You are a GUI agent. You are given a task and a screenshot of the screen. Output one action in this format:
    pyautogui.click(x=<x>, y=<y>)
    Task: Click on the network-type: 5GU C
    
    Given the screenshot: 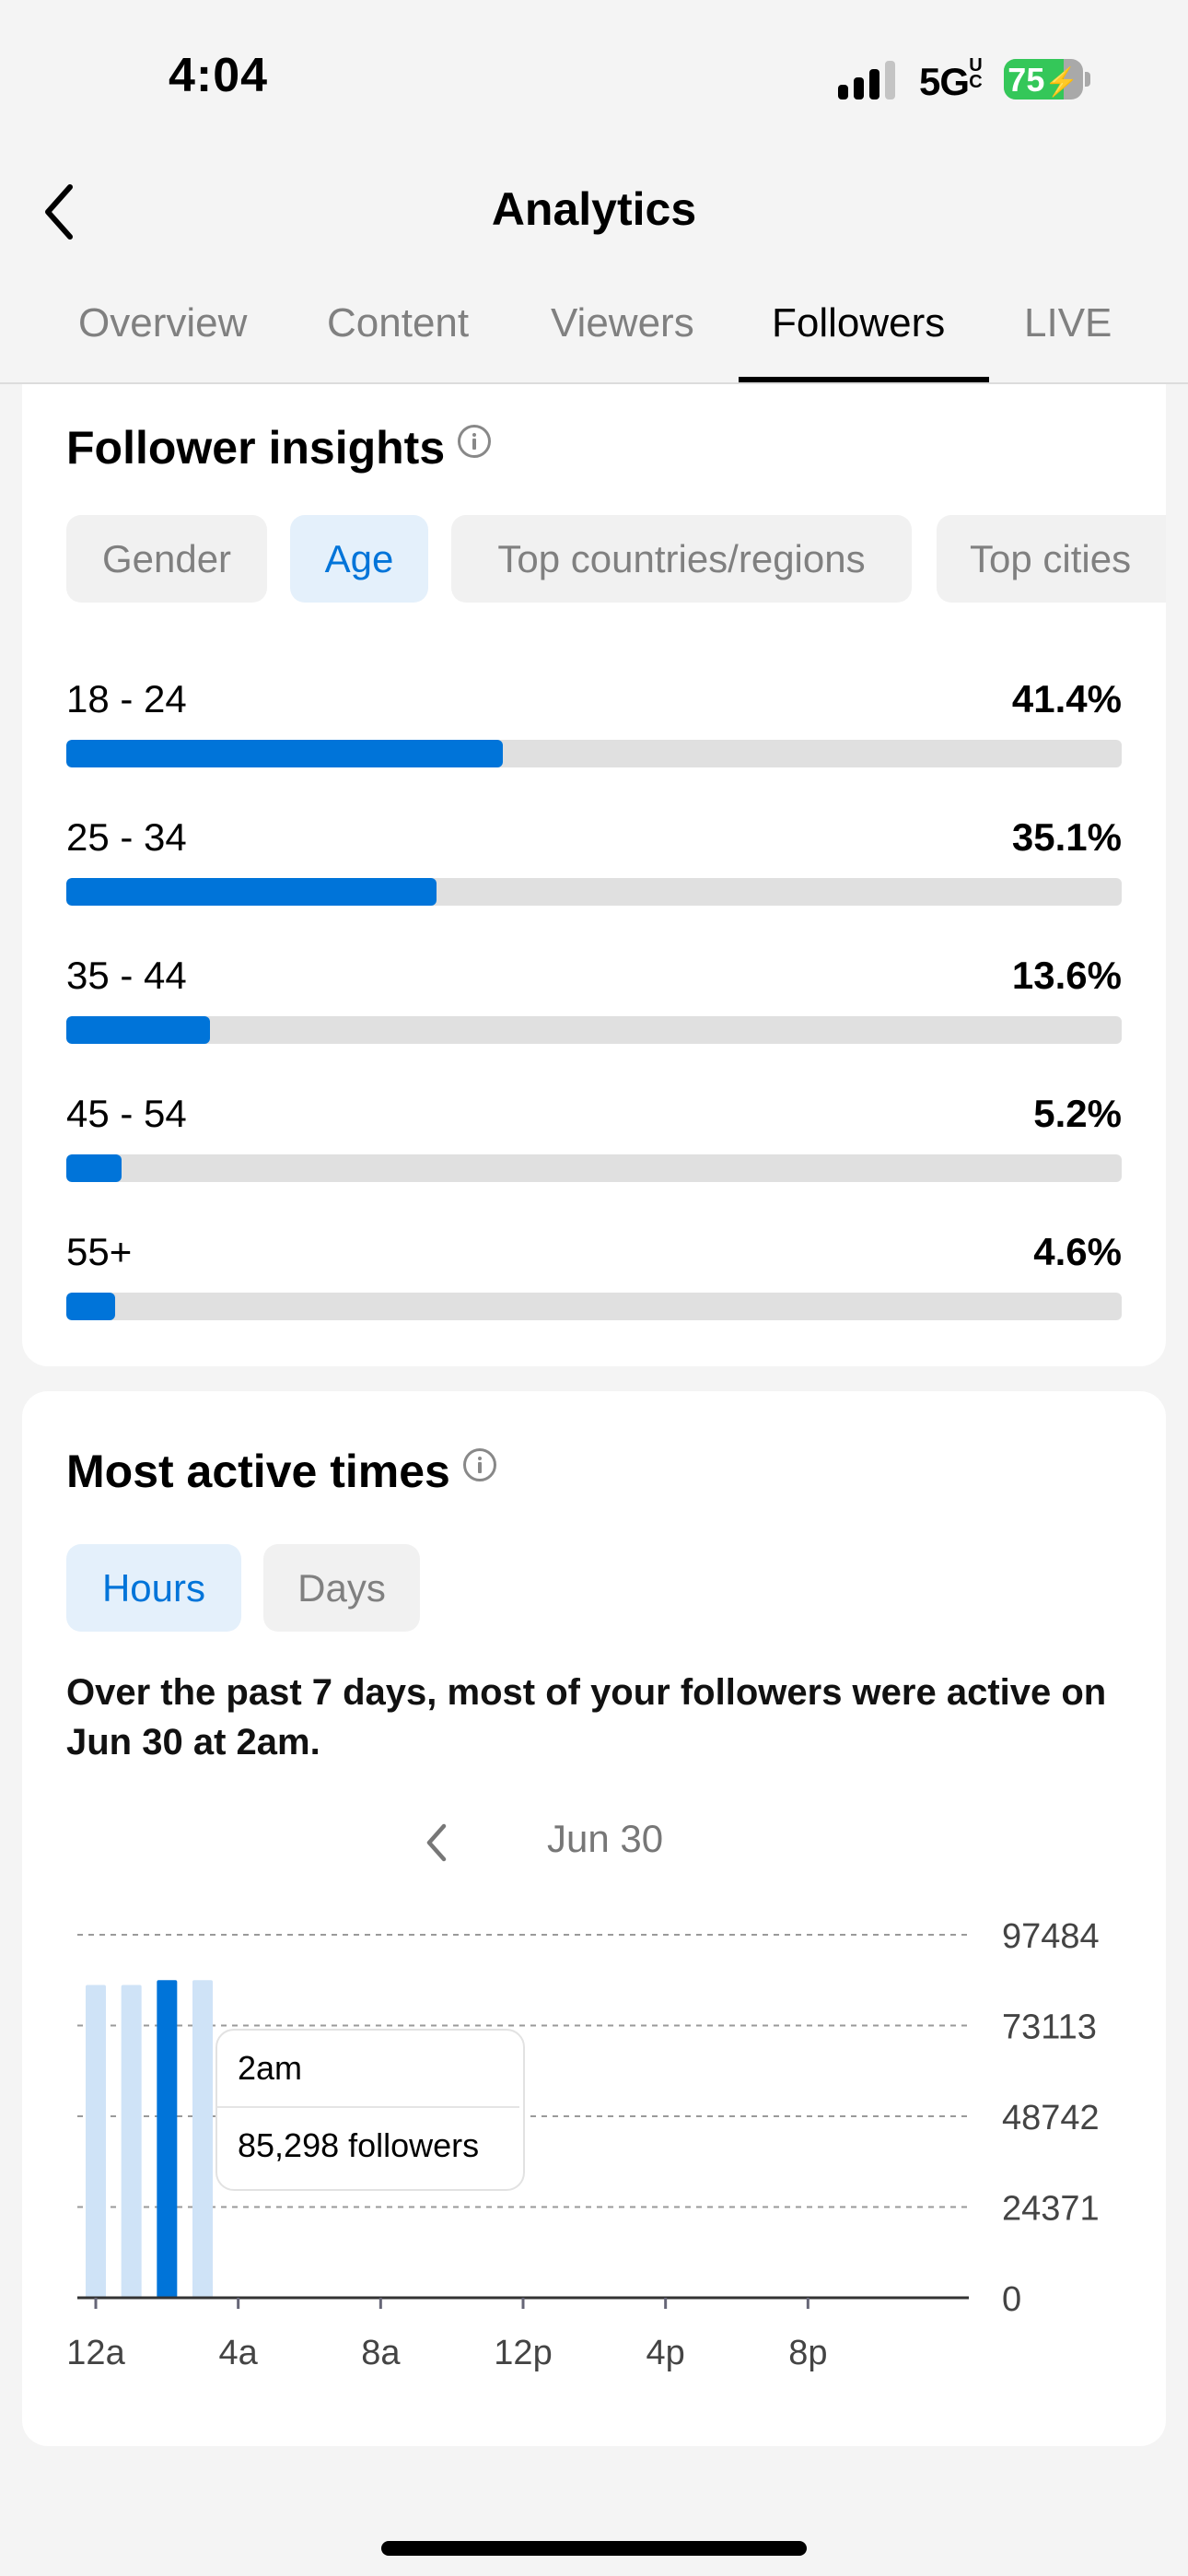 What is the action you would take?
    pyautogui.click(x=951, y=80)
    